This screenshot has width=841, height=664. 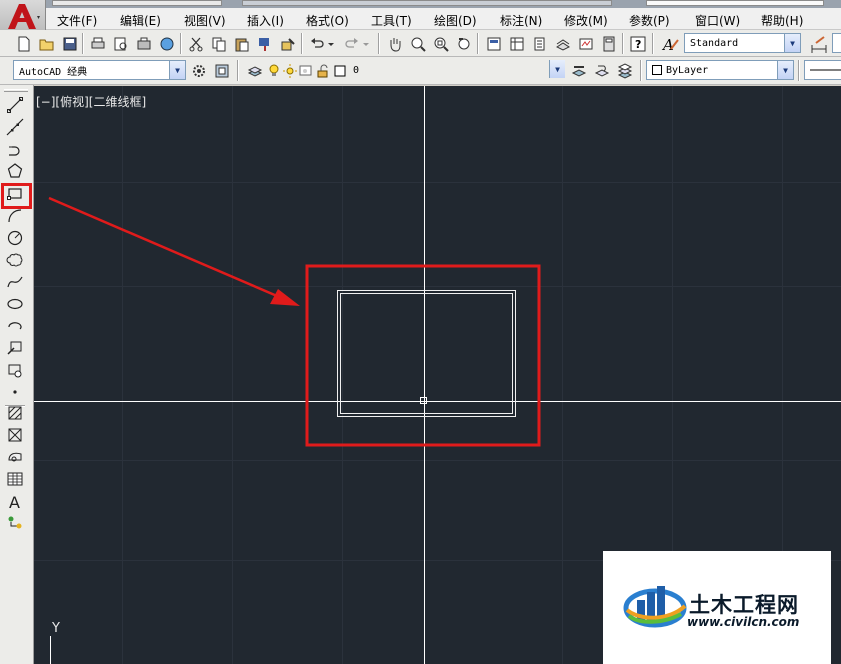 I want to click on dimension-style-dropdown, so click(x=836, y=43).